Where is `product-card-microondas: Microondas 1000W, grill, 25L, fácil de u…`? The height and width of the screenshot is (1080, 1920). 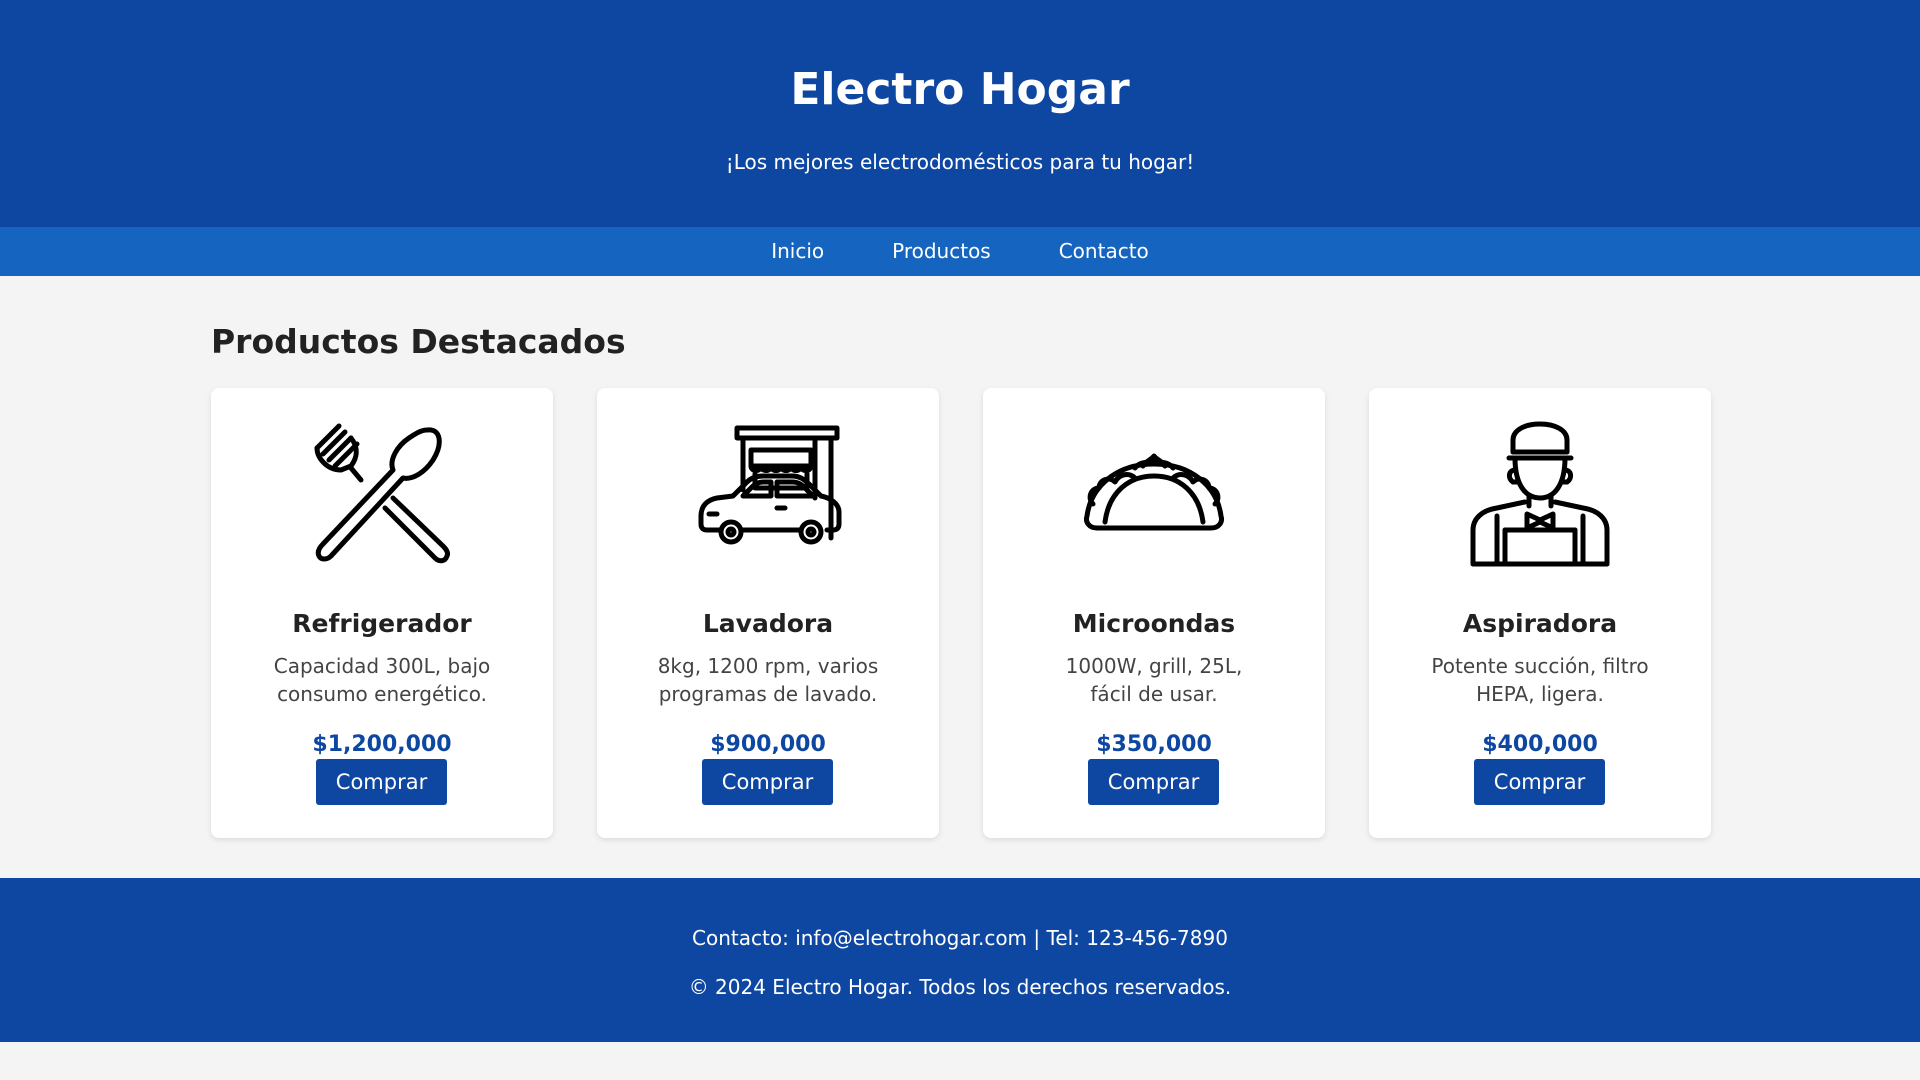 product-card-microondas: Microondas 1000W, grill, 25L, fácil de u… is located at coordinates (1154, 613).